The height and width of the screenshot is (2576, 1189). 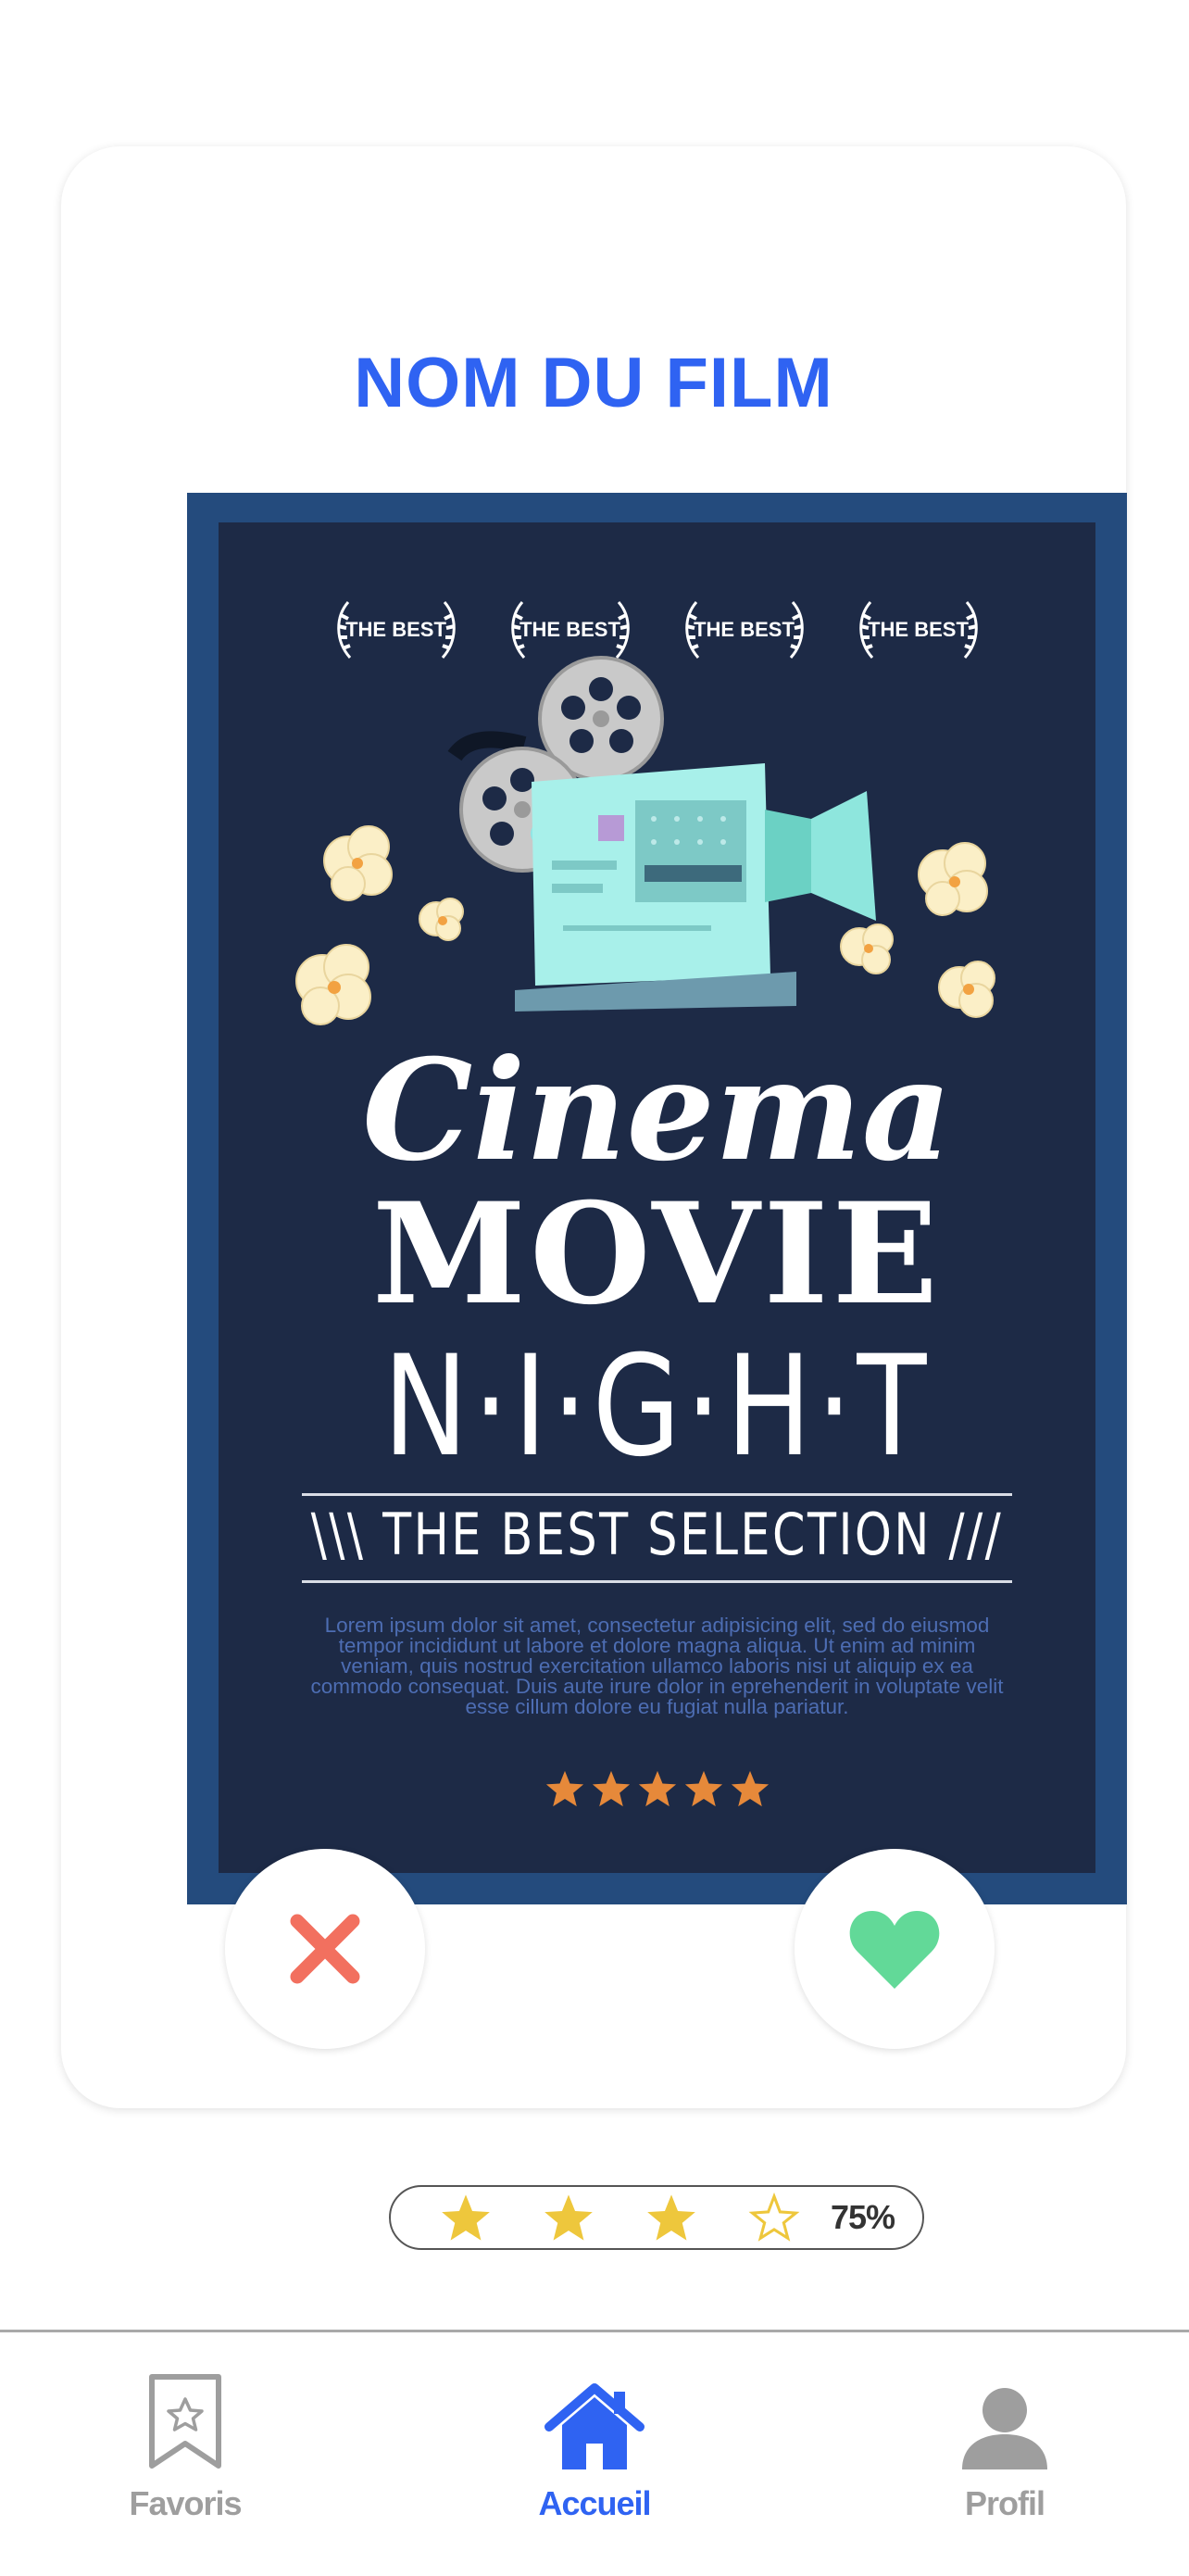 What do you see at coordinates (185, 2503) in the screenshot?
I see `nav-label: Favoris` at bounding box center [185, 2503].